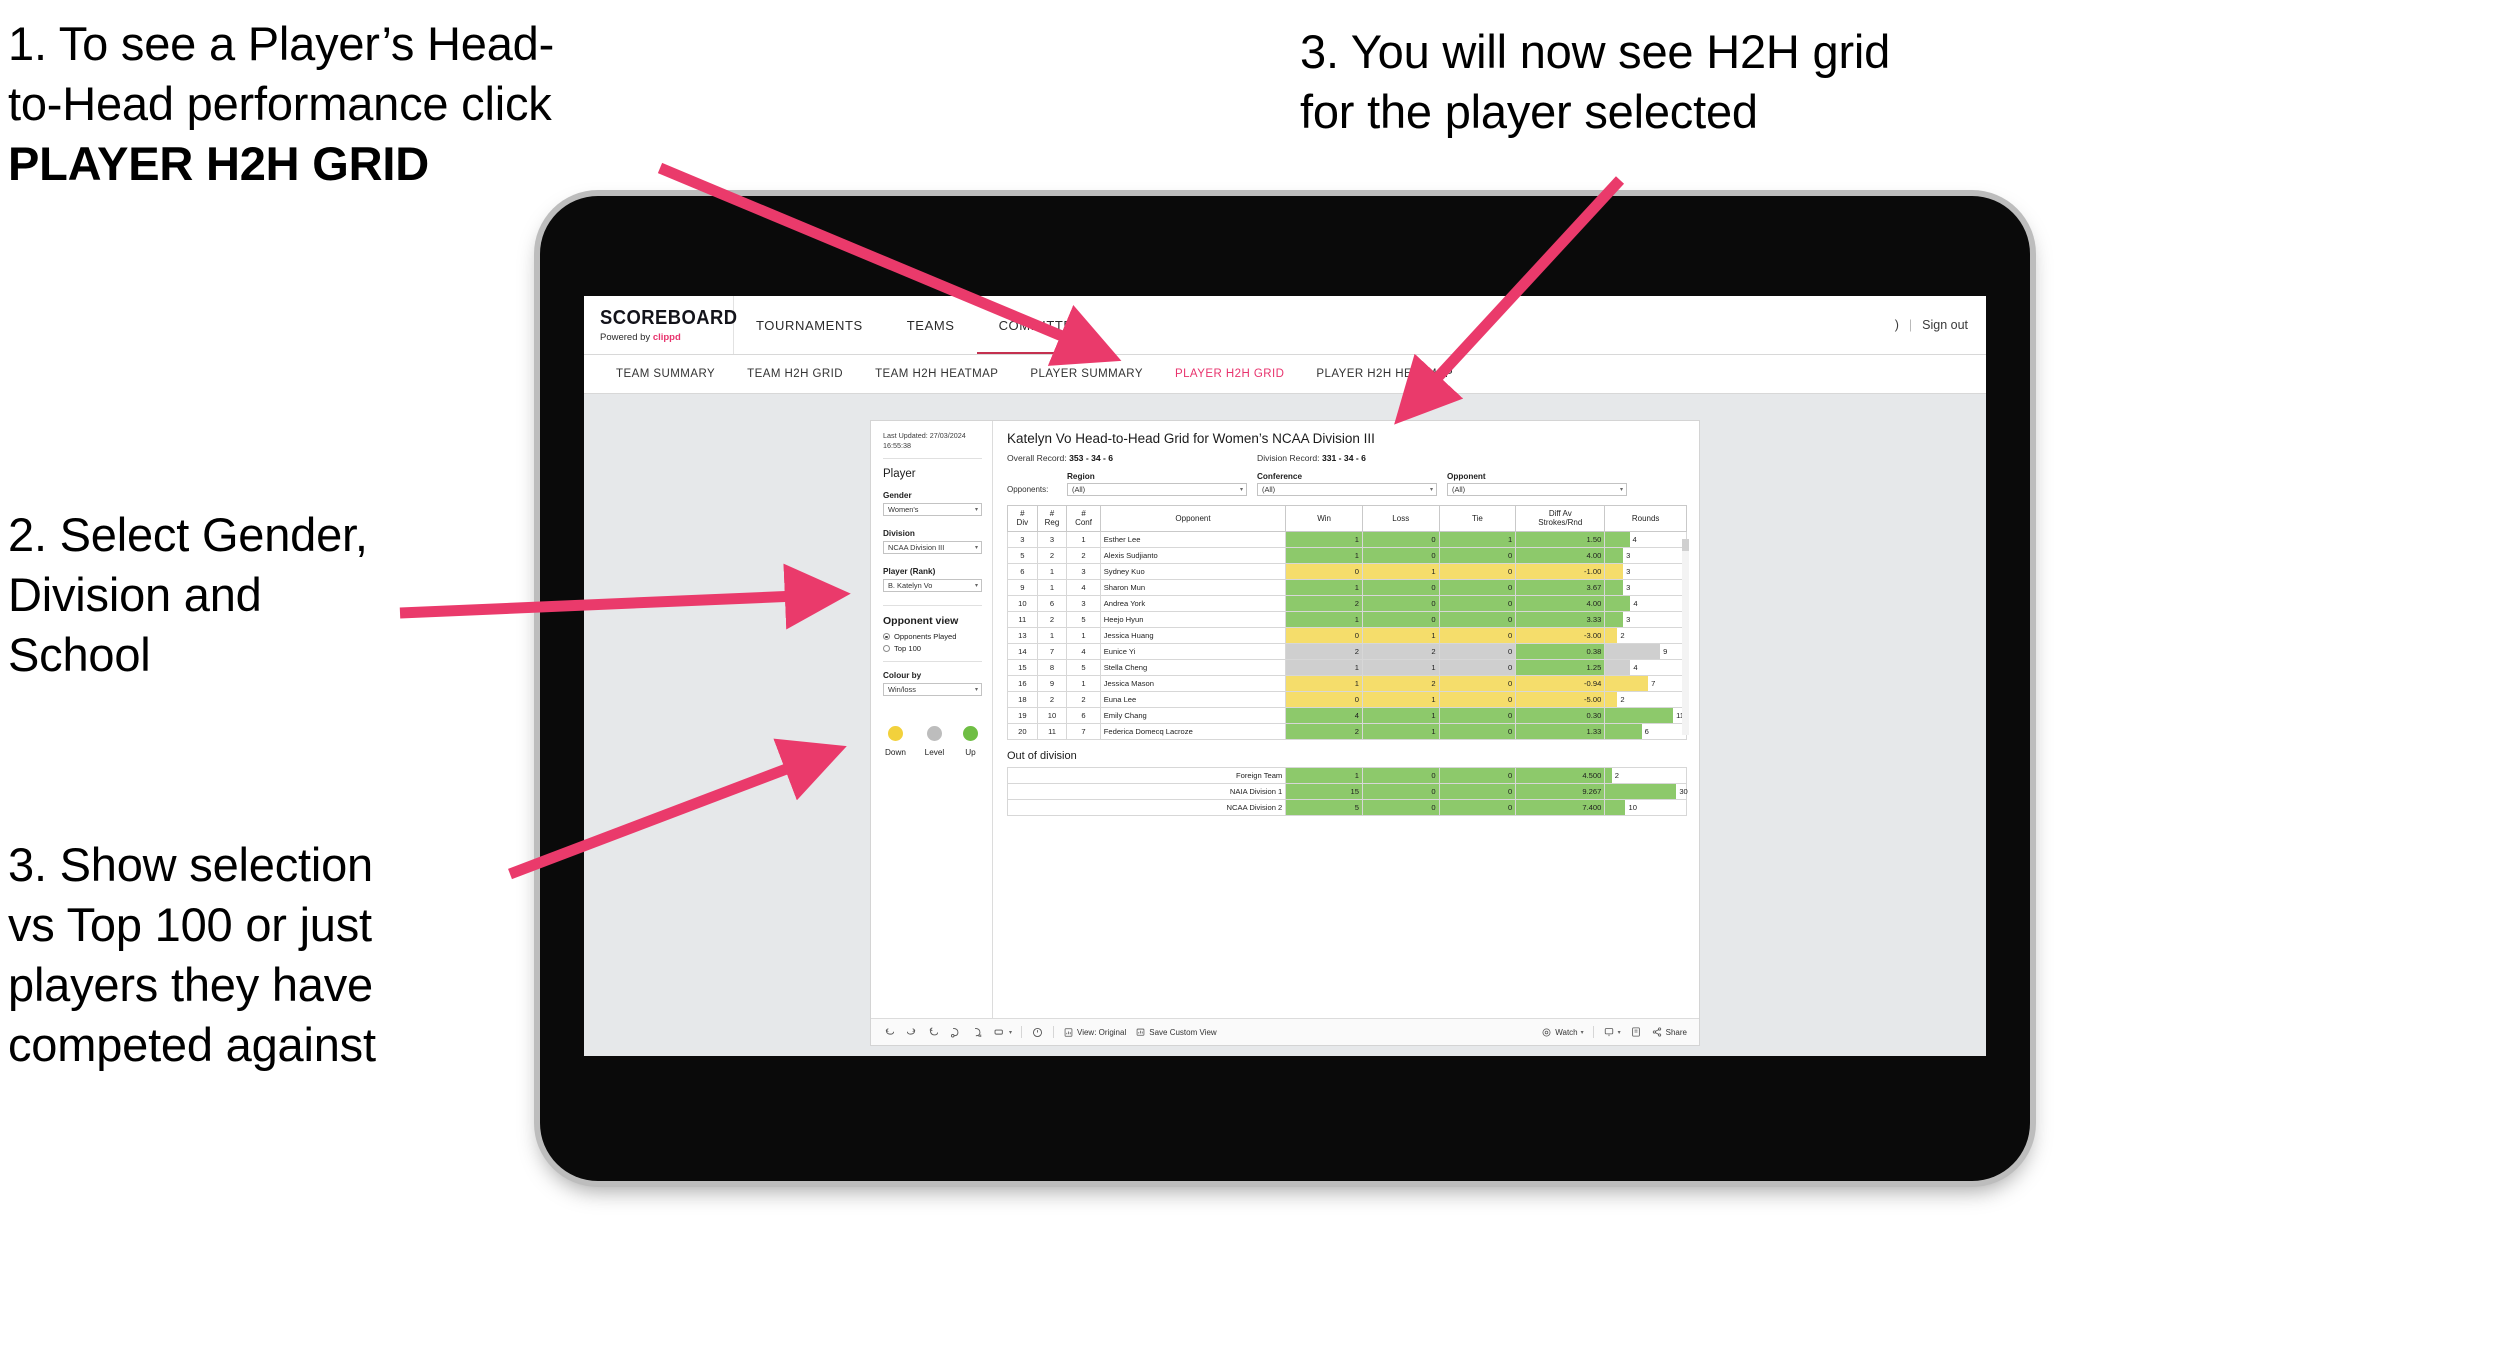 This screenshot has height=1352, width=2512. What do you see at coordinates (889, 1032) in the screenshot?
I see `undo-icon` at bounding box center [889, 1032].